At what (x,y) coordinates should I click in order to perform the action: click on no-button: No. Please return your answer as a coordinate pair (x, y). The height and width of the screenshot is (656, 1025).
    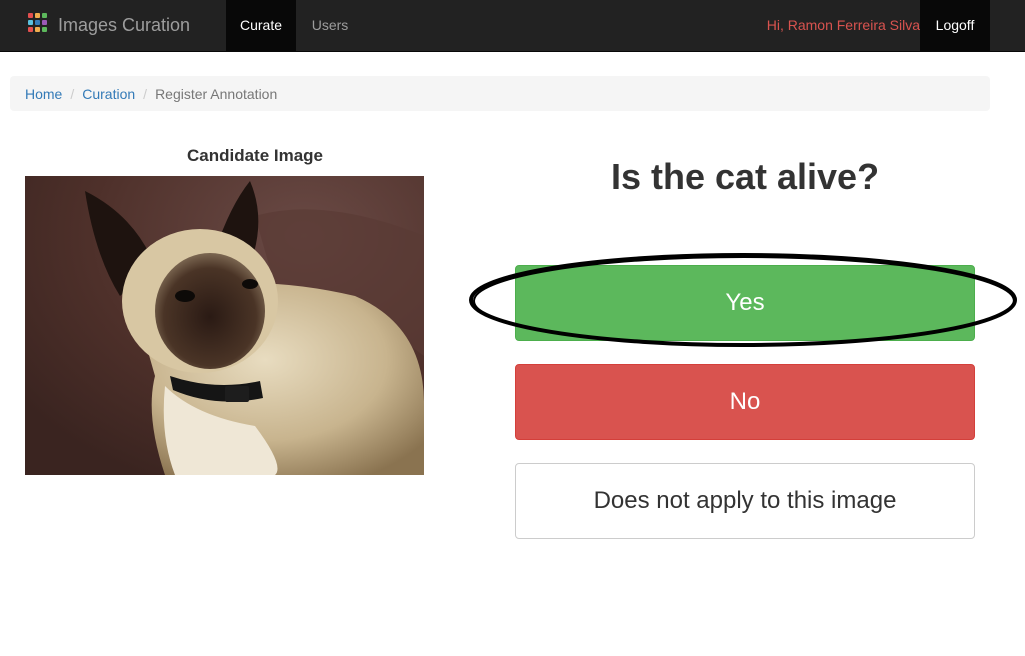
    Looking at the image, I should click on (745, 402).